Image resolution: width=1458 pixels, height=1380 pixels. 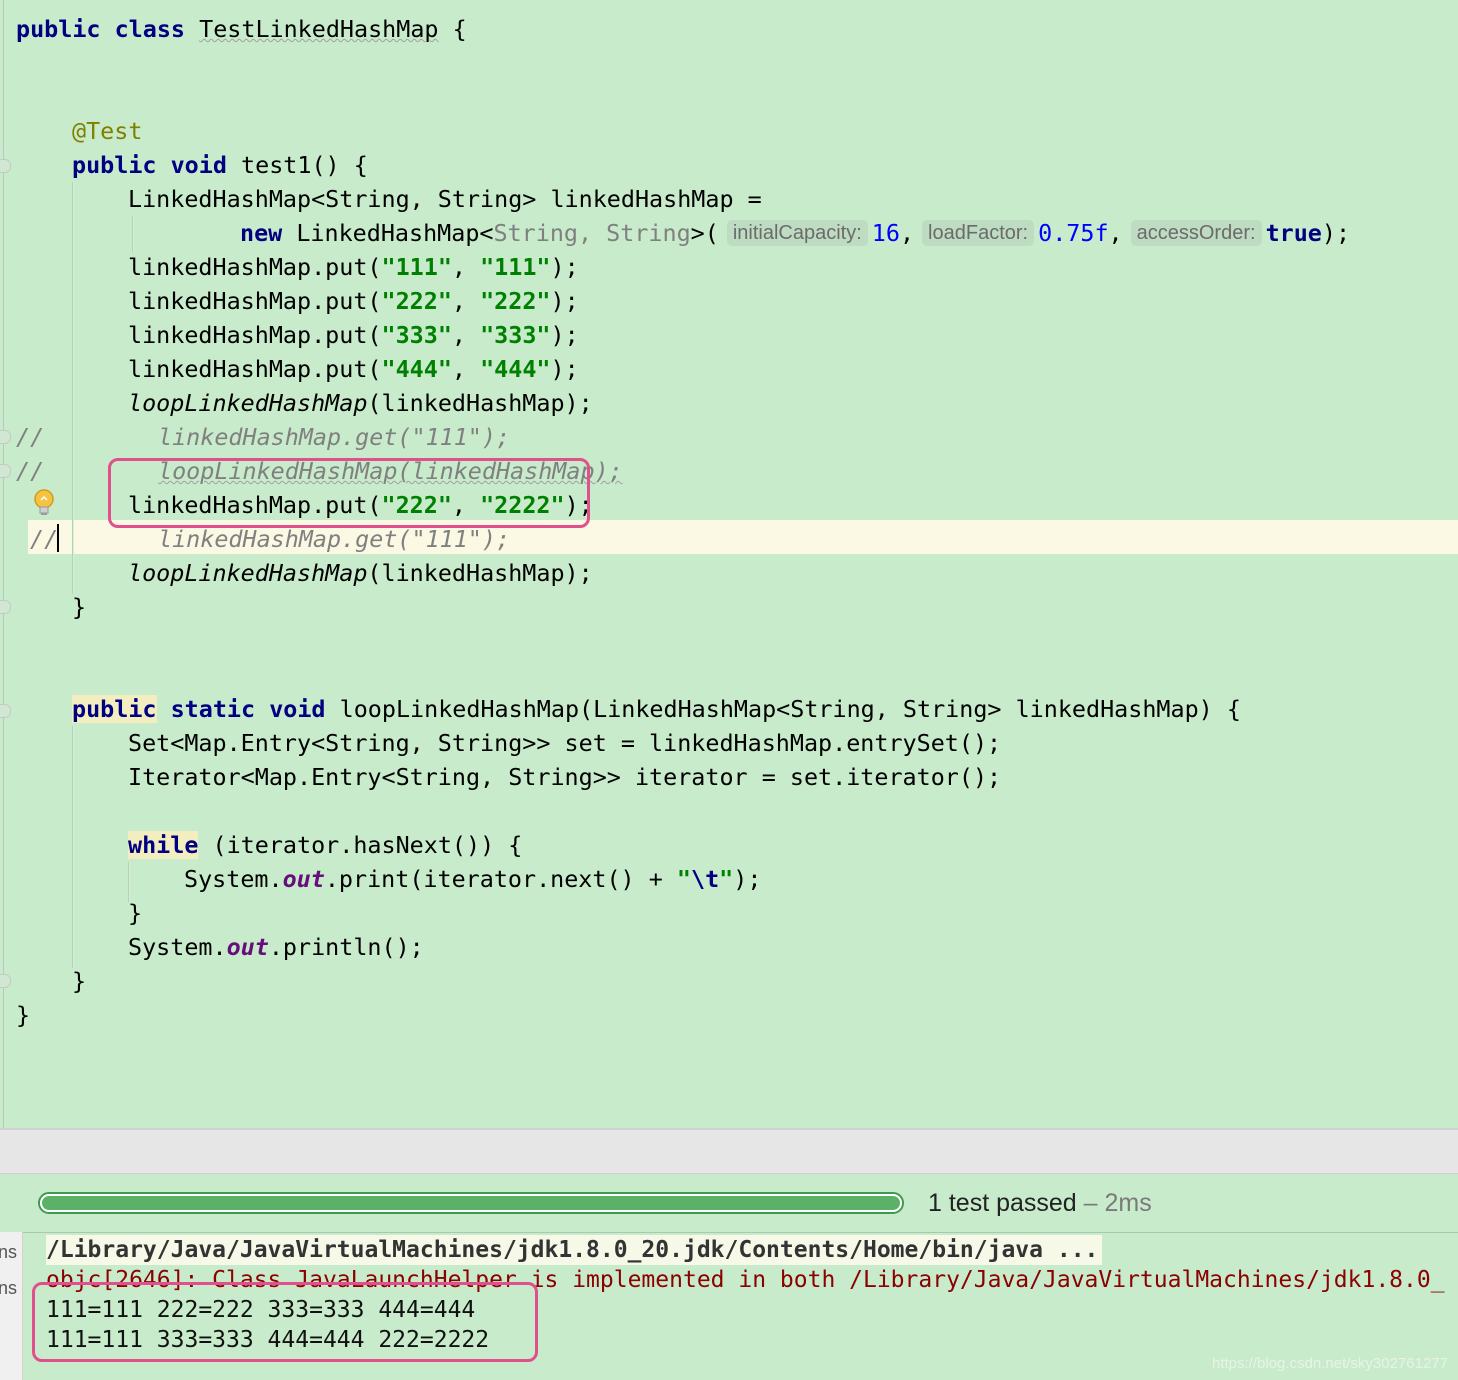 What do you see at coordinates (1293, 233) in the screenshot?
I see `boolean-literal: true` at bounding box center [1293, 233].